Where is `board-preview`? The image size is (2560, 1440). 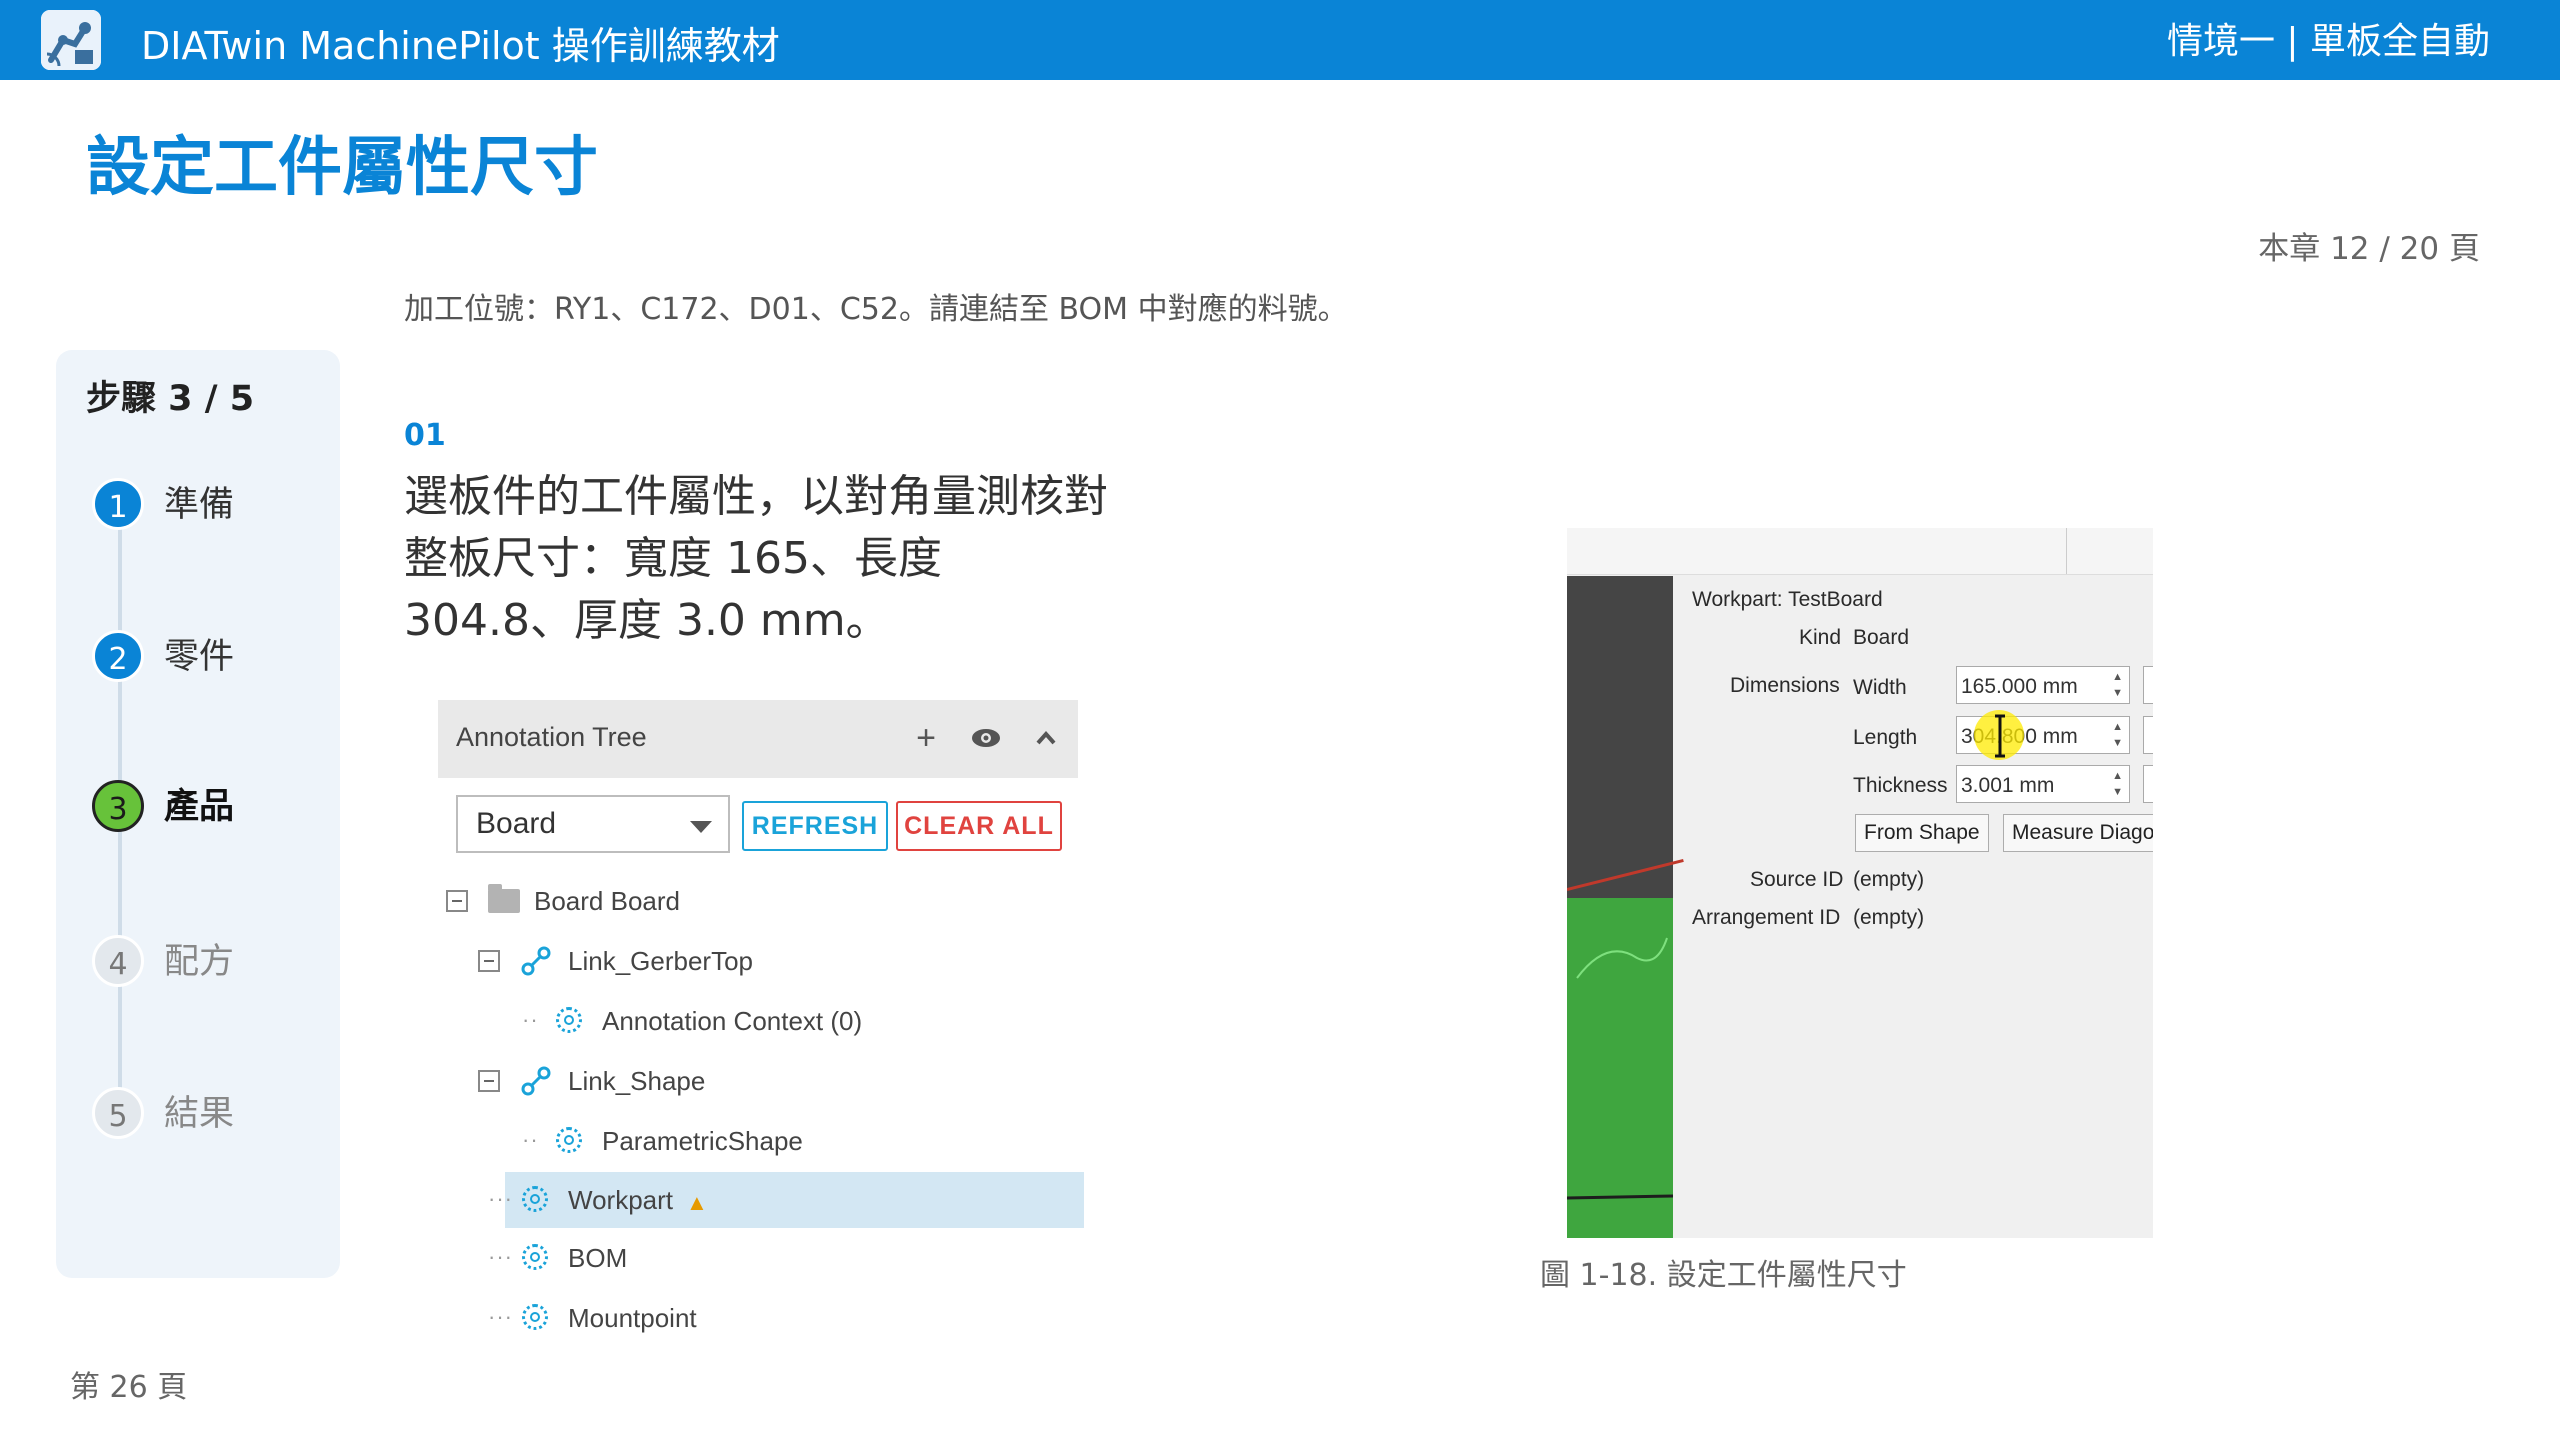 board-preview is located at coordinates (1620, 1068).